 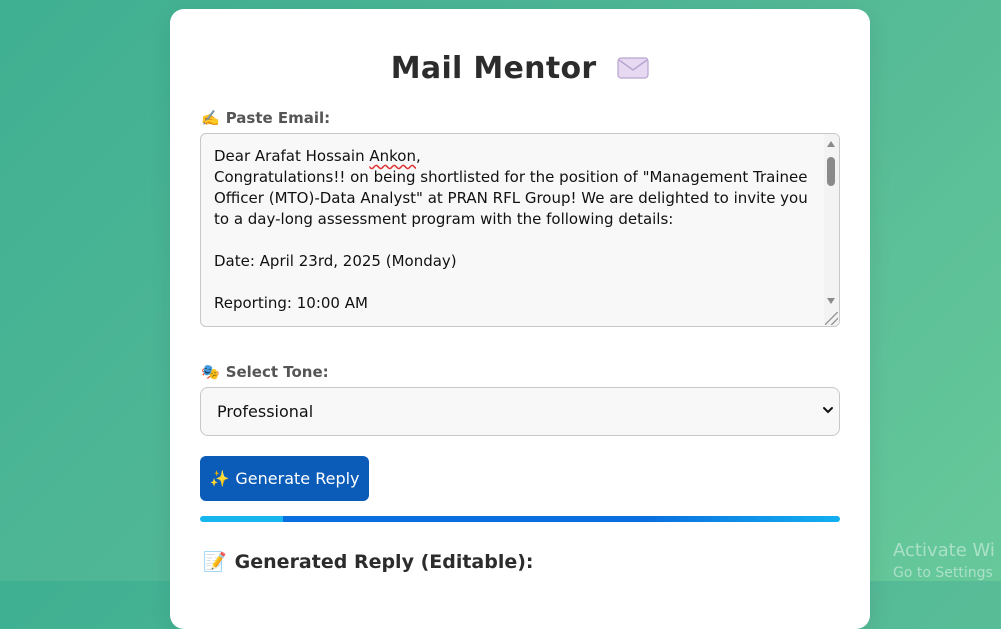 What do you see at coordinates (520, 519) in the screenshot?
I see `progress-bar` at bounding box center [520, 519].